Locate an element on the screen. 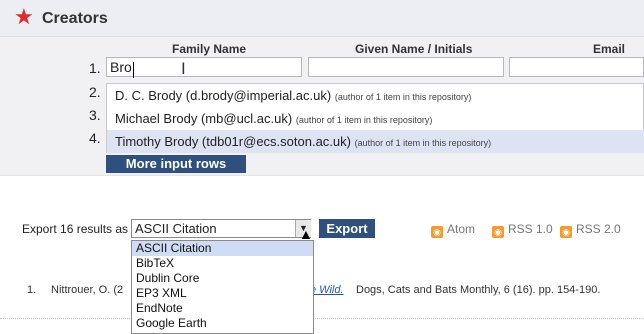 This screenshot has height=334, width=644. row-number: 4. is located at coordinates (95, 138).